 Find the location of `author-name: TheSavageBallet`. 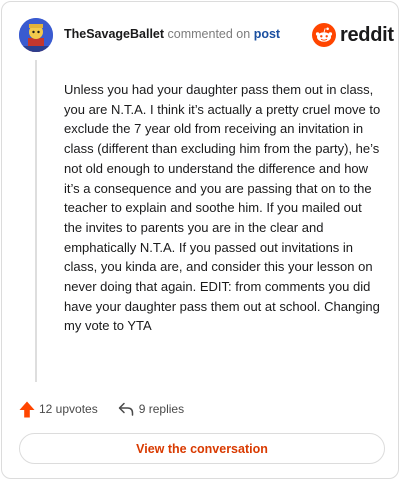

author-name: TheSavageBallet is located at coordinates (114, 34).